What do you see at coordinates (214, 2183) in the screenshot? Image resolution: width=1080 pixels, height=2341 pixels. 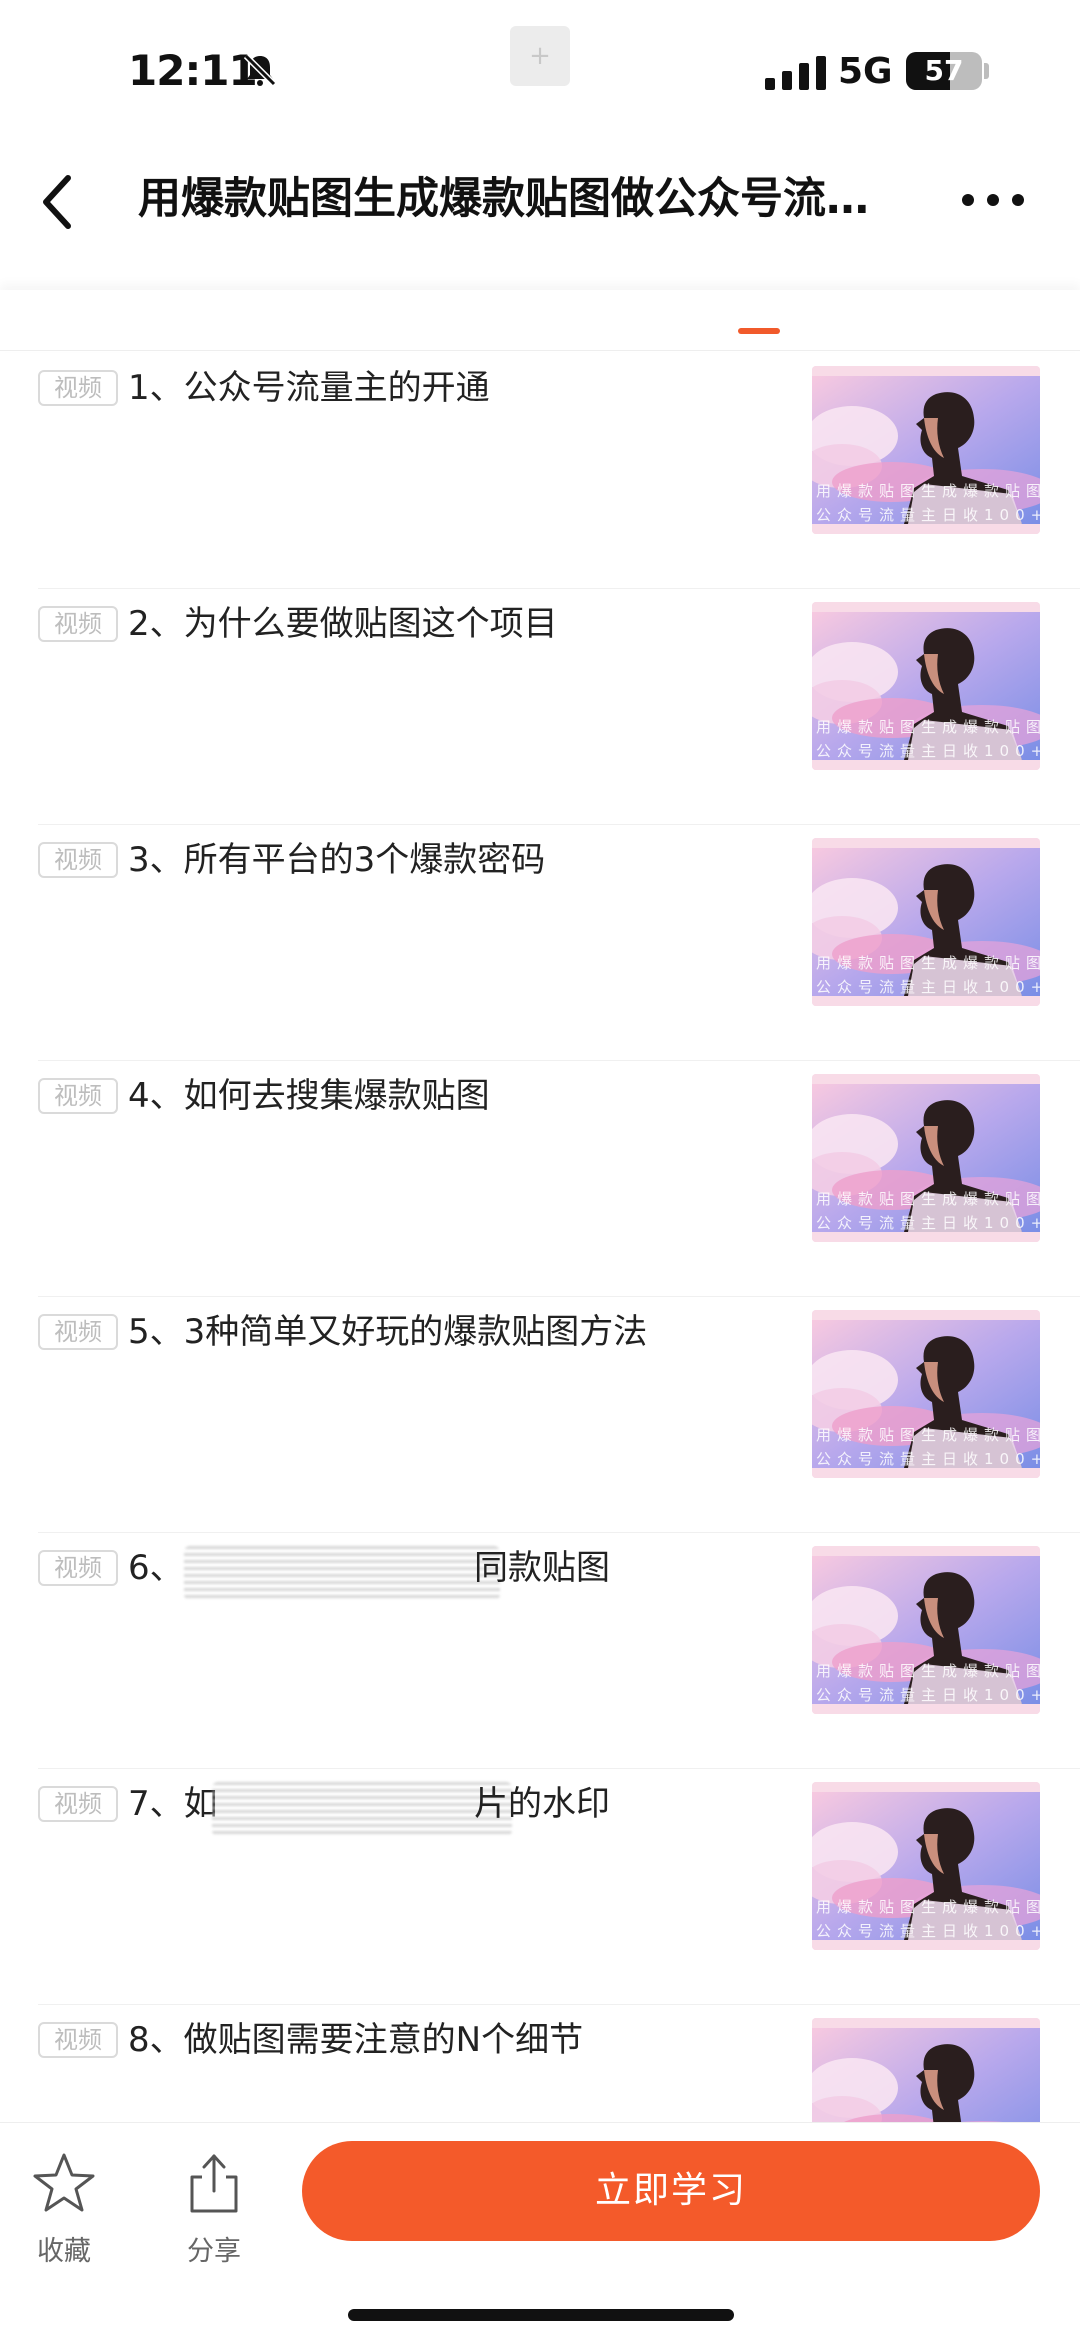 I see `share-icon` at bounding box center [214, 2183].